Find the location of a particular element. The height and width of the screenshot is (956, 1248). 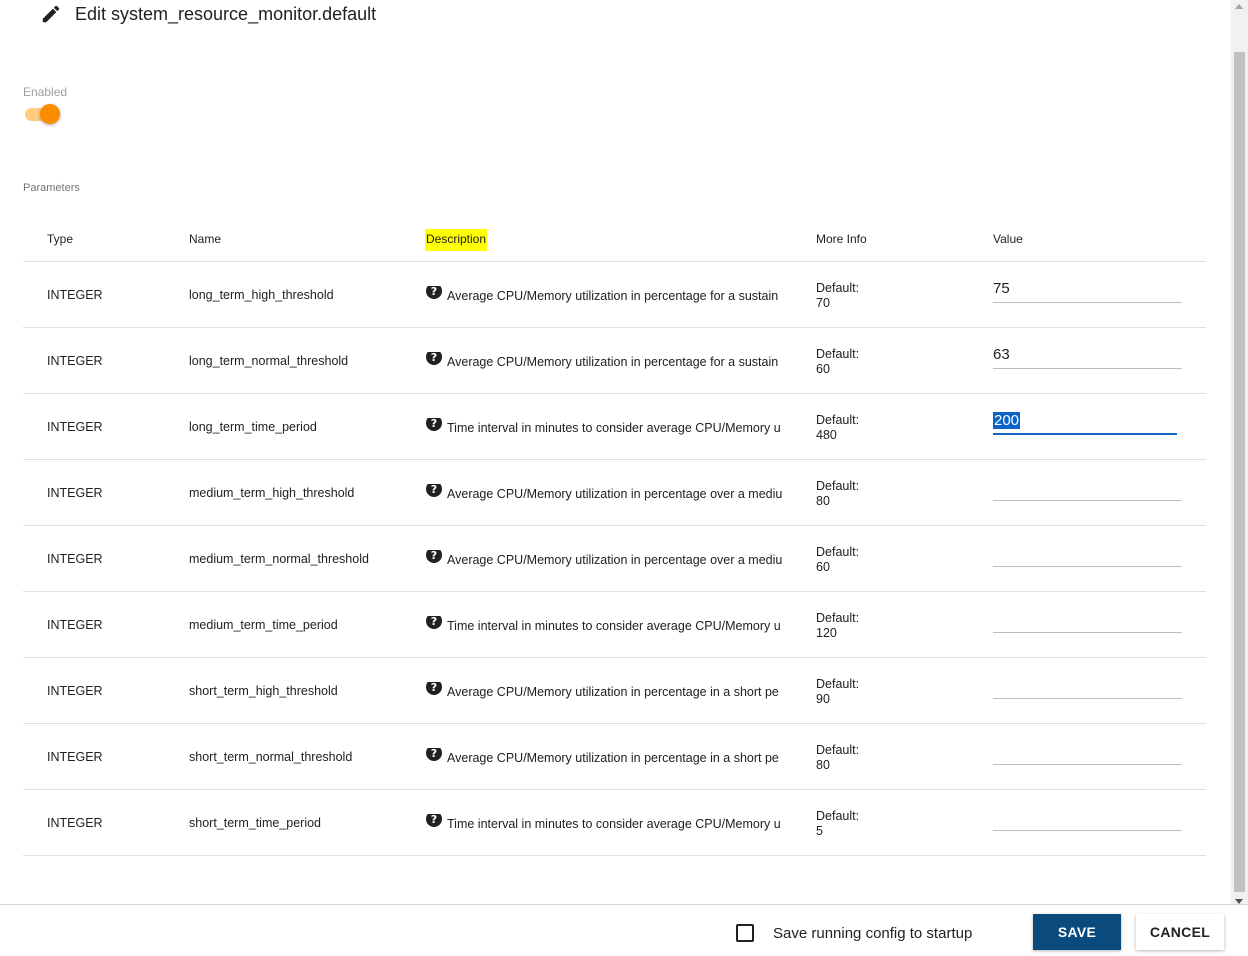

scroll-up-arrow-icon is located at coordinates (1239, 6).